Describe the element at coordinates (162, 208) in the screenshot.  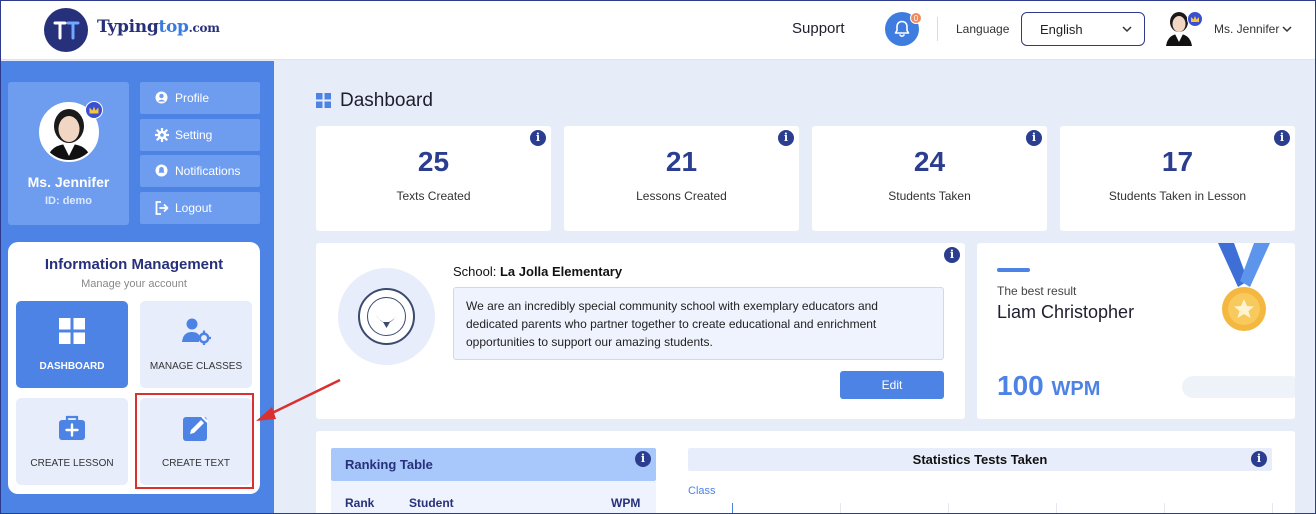
I see `logout-icon` at that location.